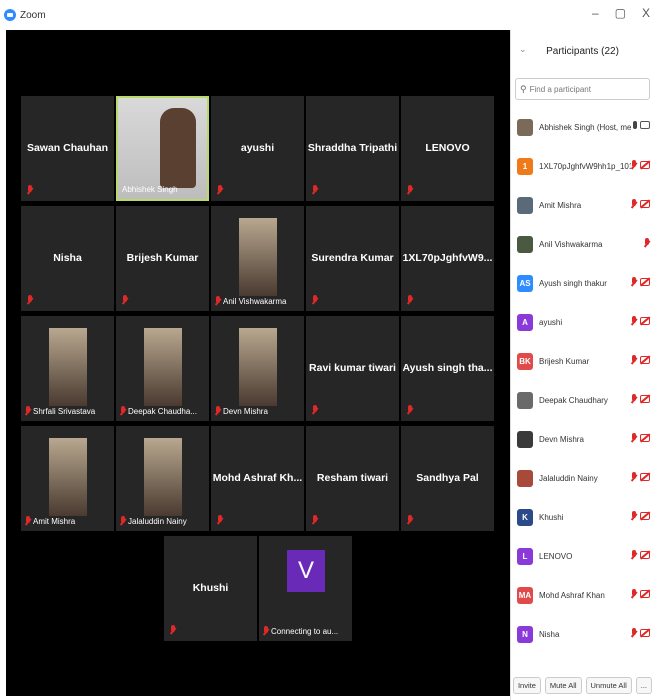 The width and height of the screenshot is (654, 700). Describe the element at coordinates (67, 368) in the screenshot. I see `video-tile: Shrfali Srivastava` at that location.